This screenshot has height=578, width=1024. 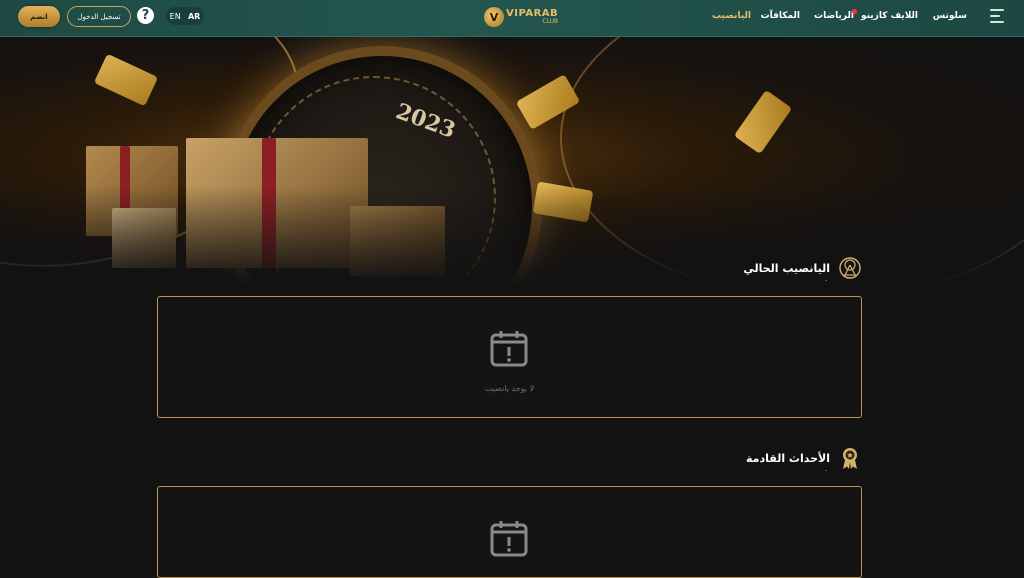 I want to click on nav-item-bonuses: المكافآت, so click(x=780, y=16).